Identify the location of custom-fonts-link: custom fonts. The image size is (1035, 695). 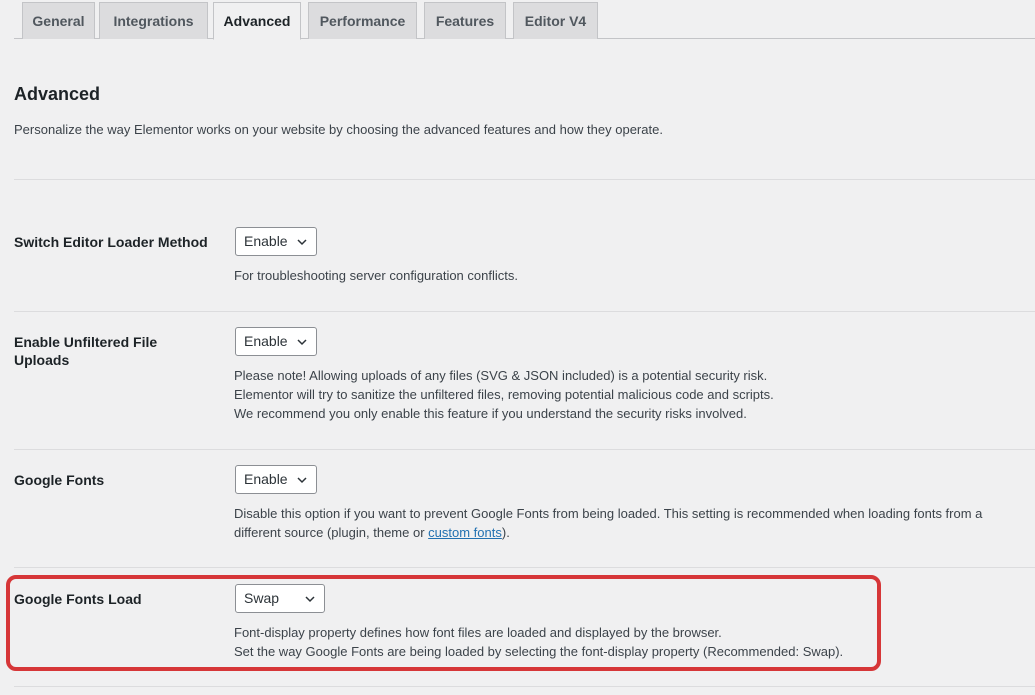
(465, 532).